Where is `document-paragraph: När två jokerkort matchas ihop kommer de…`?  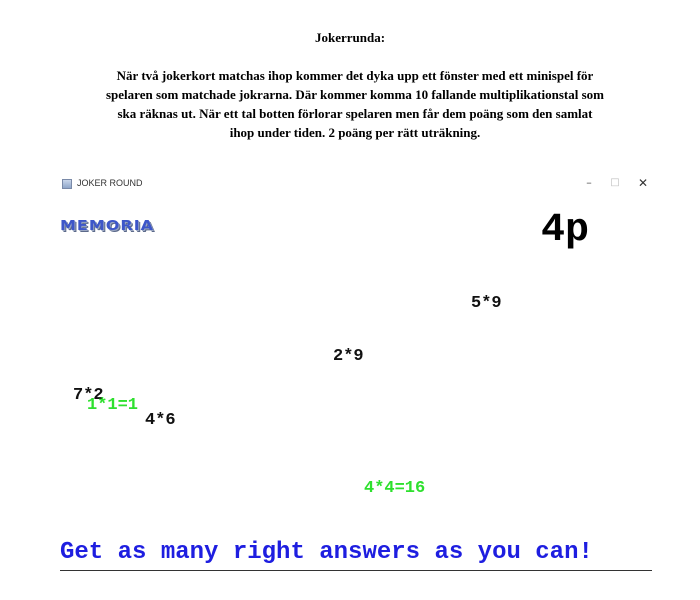
document-paragraph: När två jokerkort matchas ihop kommer de… is located at coordinates (355, 104).